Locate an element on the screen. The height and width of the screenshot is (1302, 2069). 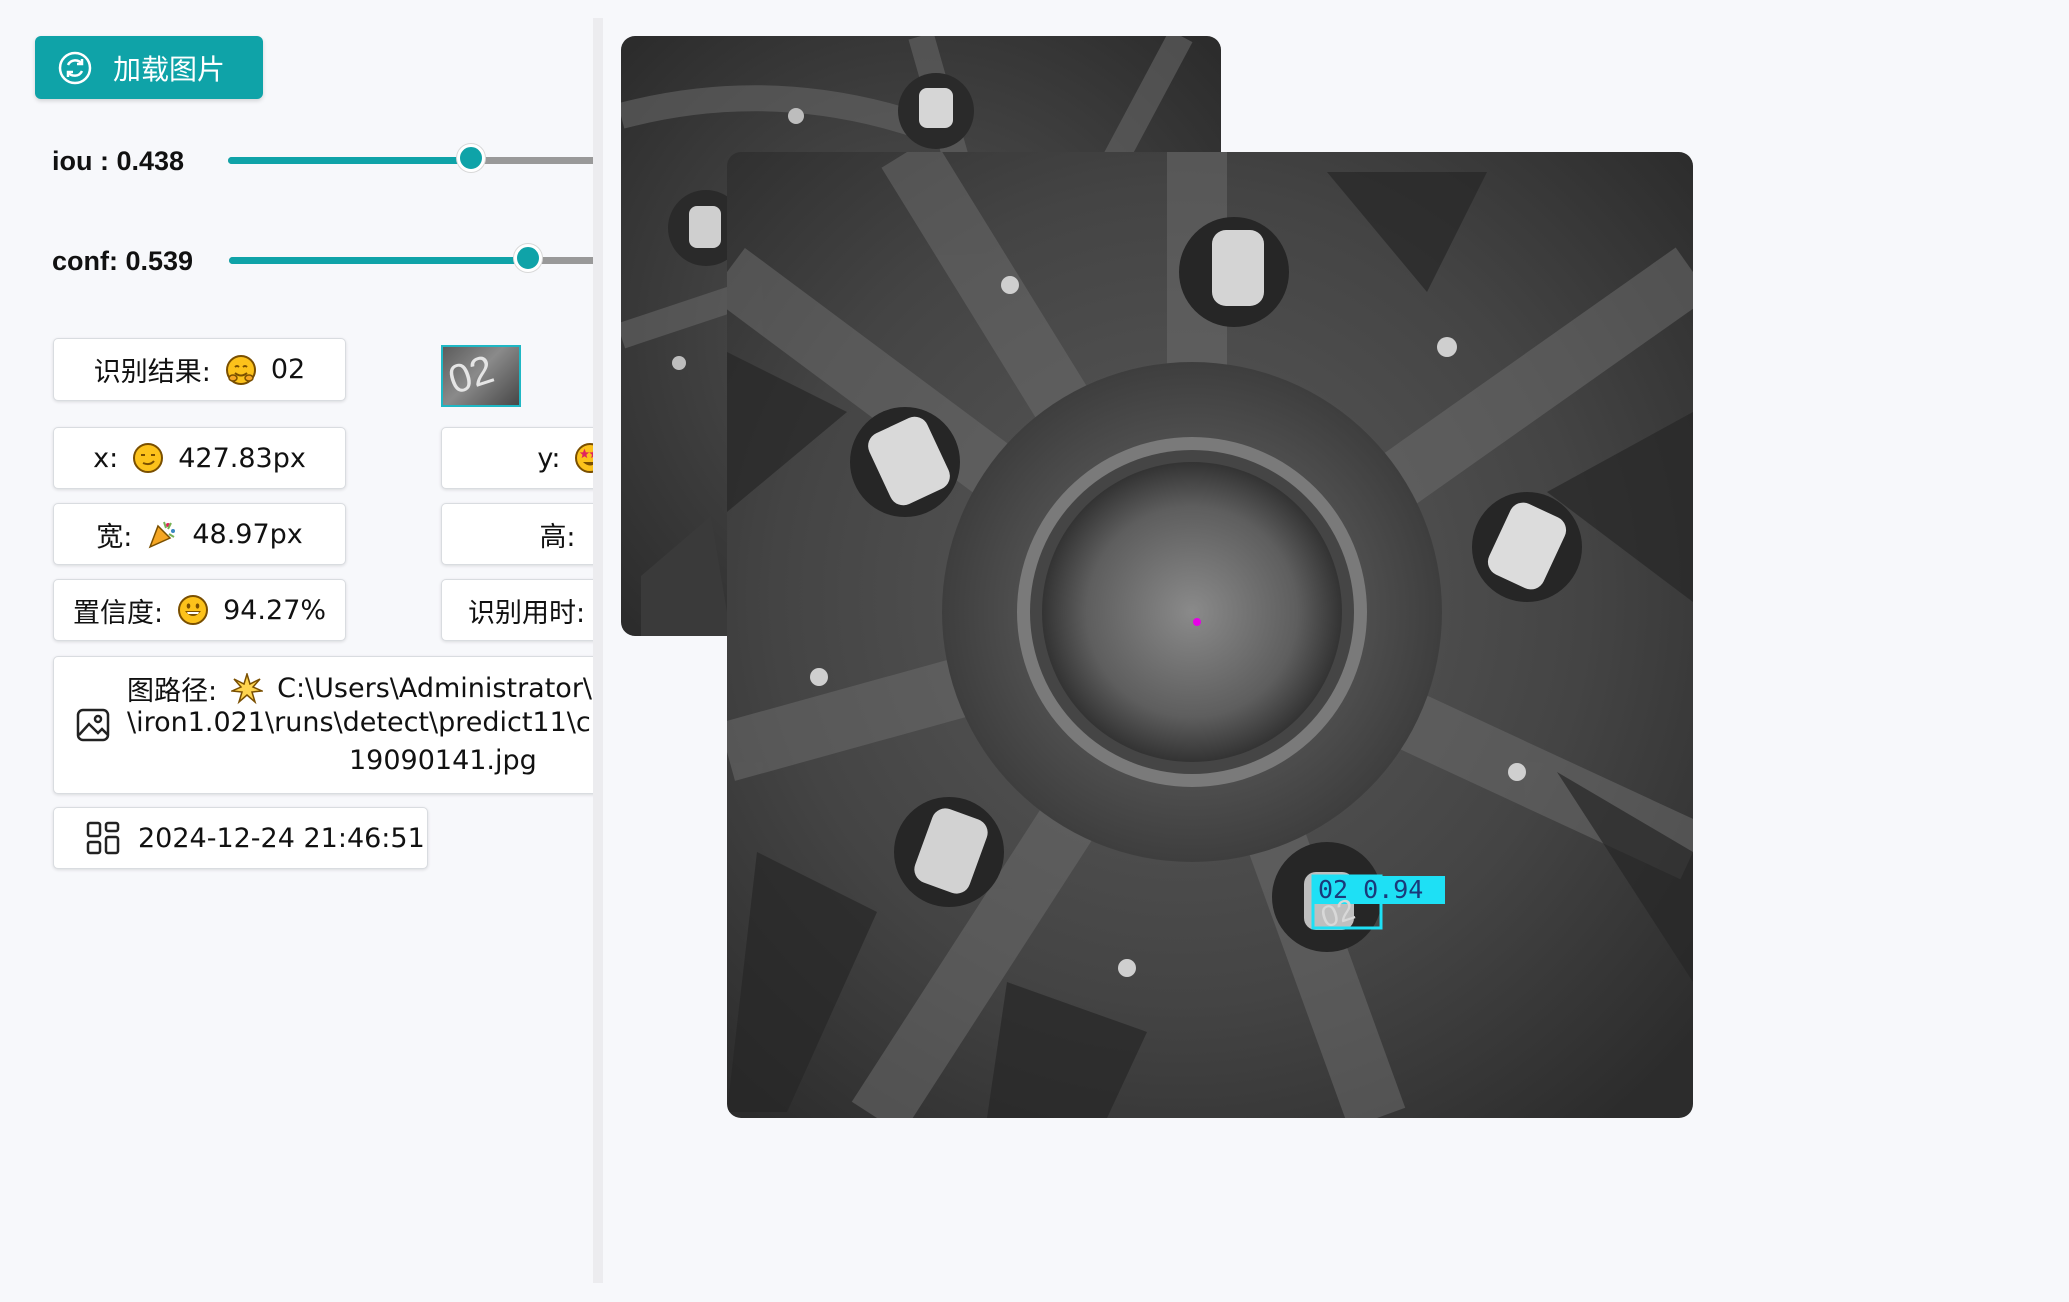
conf-slider-fill is located at coordinates (379, 260).